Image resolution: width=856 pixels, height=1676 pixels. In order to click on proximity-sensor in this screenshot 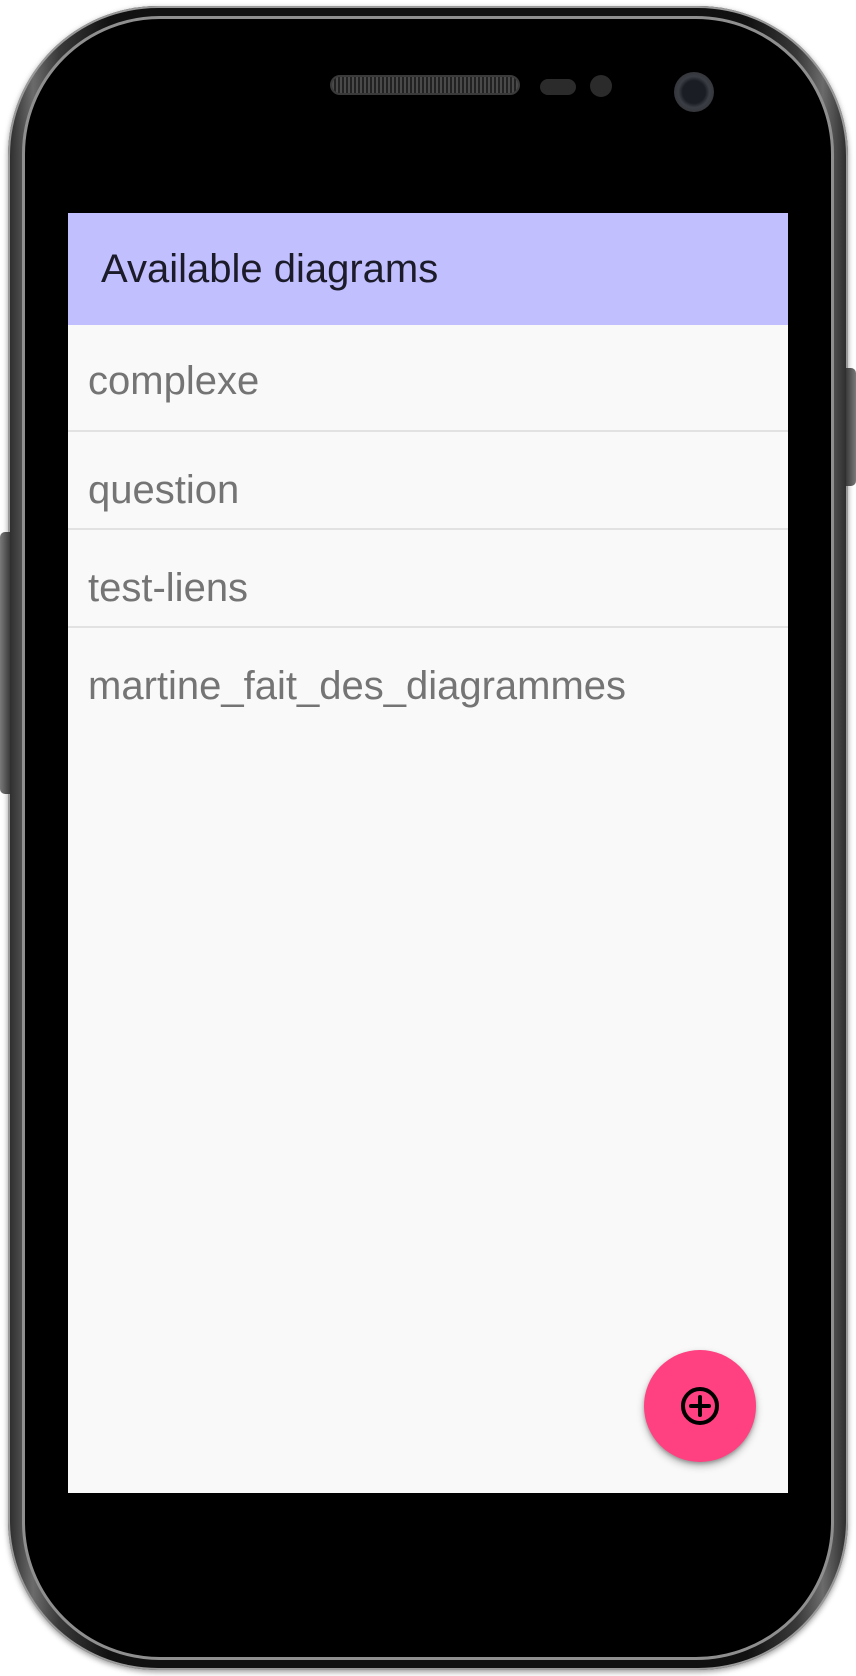, I will do `click(558, 87)`.